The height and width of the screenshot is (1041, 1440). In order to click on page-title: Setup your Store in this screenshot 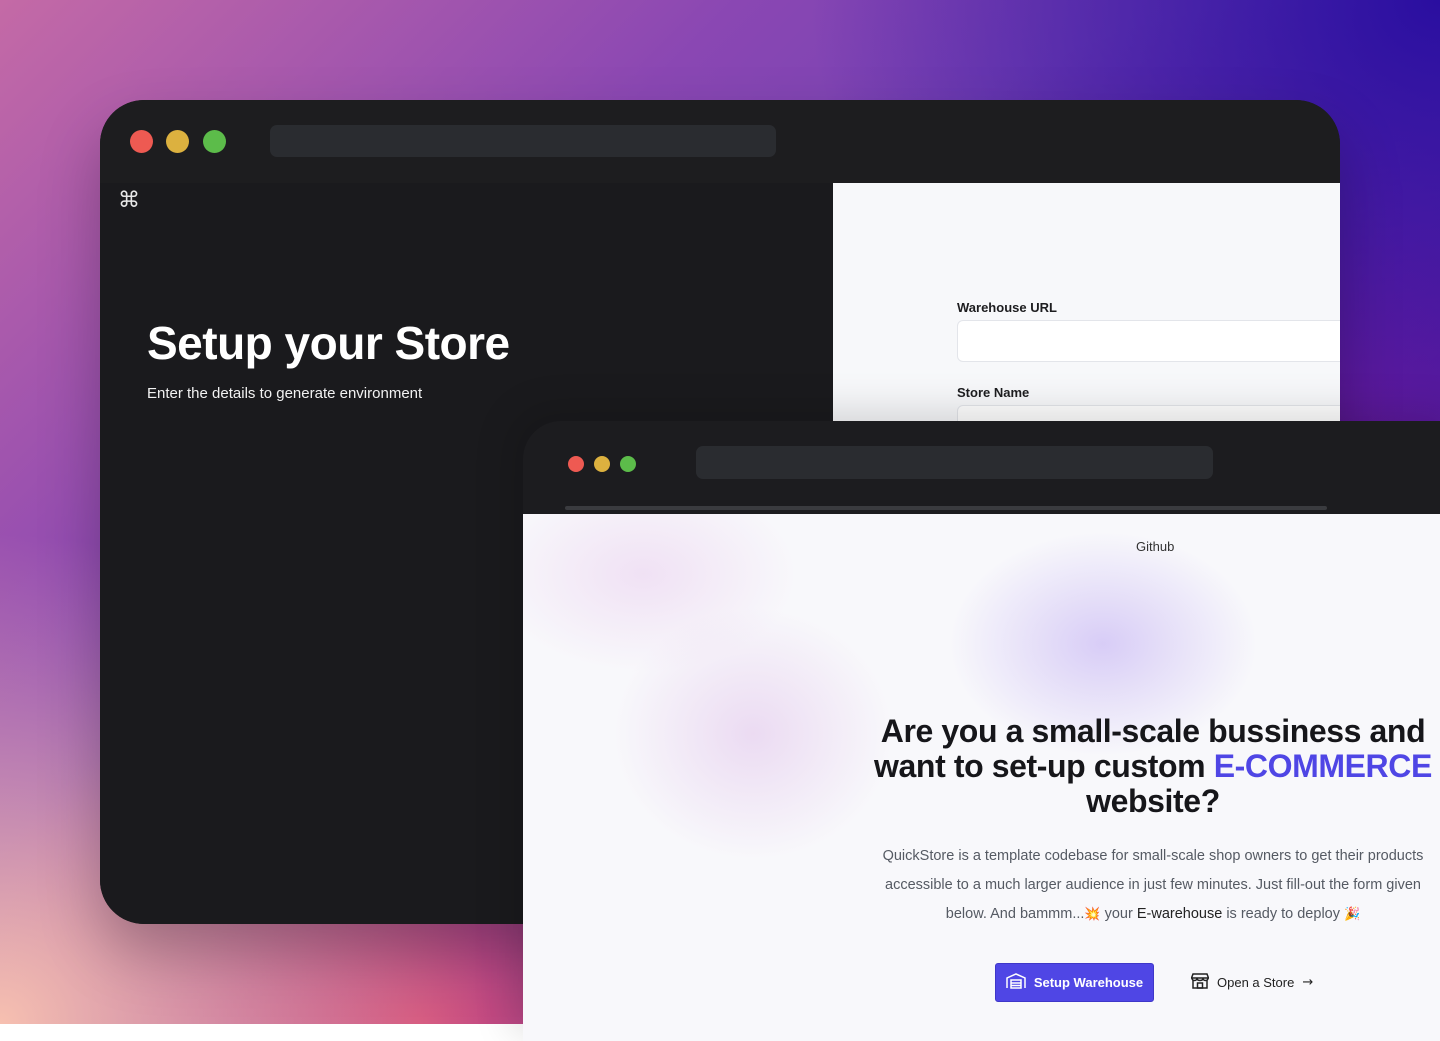, I will do `click(328, 343)`.